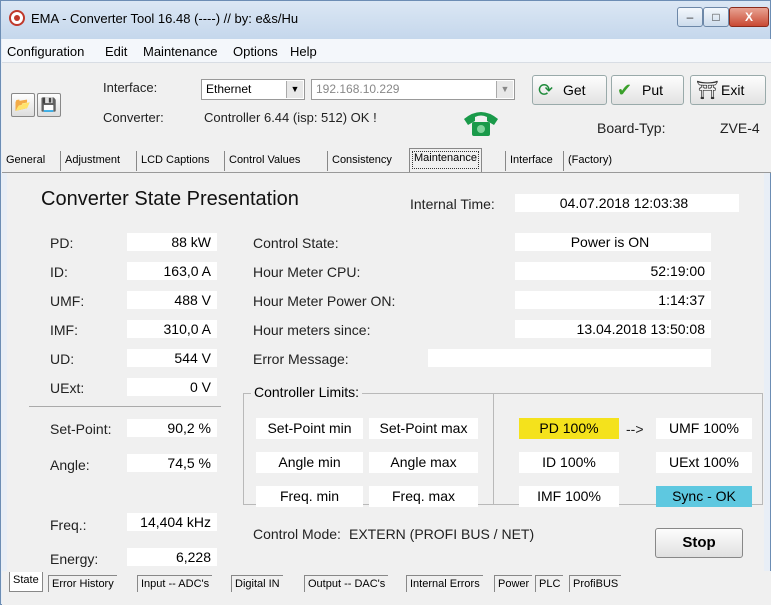 The height and width of the screenshot is (605, 771). Describe the element at coordinates (361, 161) in the screenshot. I see `tab-consistency: Consistency` at that location.